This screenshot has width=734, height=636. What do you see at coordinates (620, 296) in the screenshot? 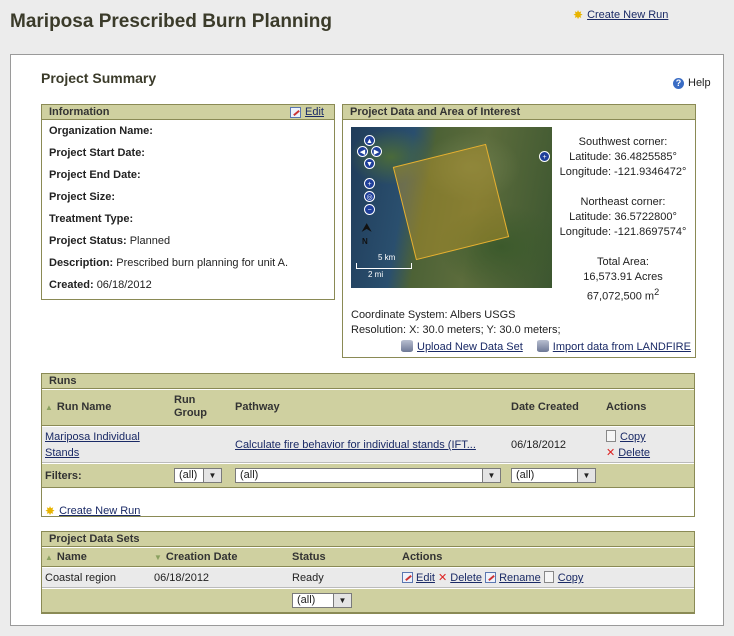
I see `area-m2-value: 67,072,500 m` at bounding box center [620, 296].